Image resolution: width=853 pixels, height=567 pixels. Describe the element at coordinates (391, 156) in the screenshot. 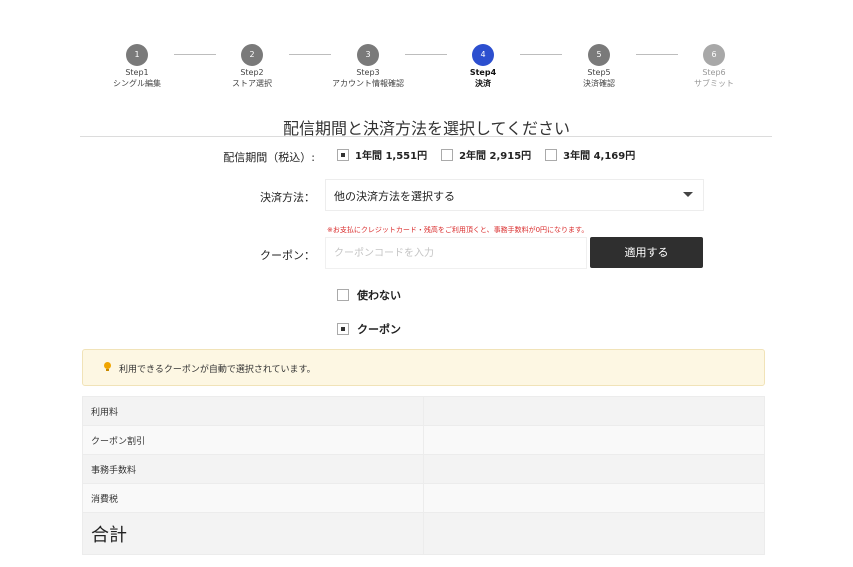

I see `period-option-label: 1年間 1,551円` at that location.